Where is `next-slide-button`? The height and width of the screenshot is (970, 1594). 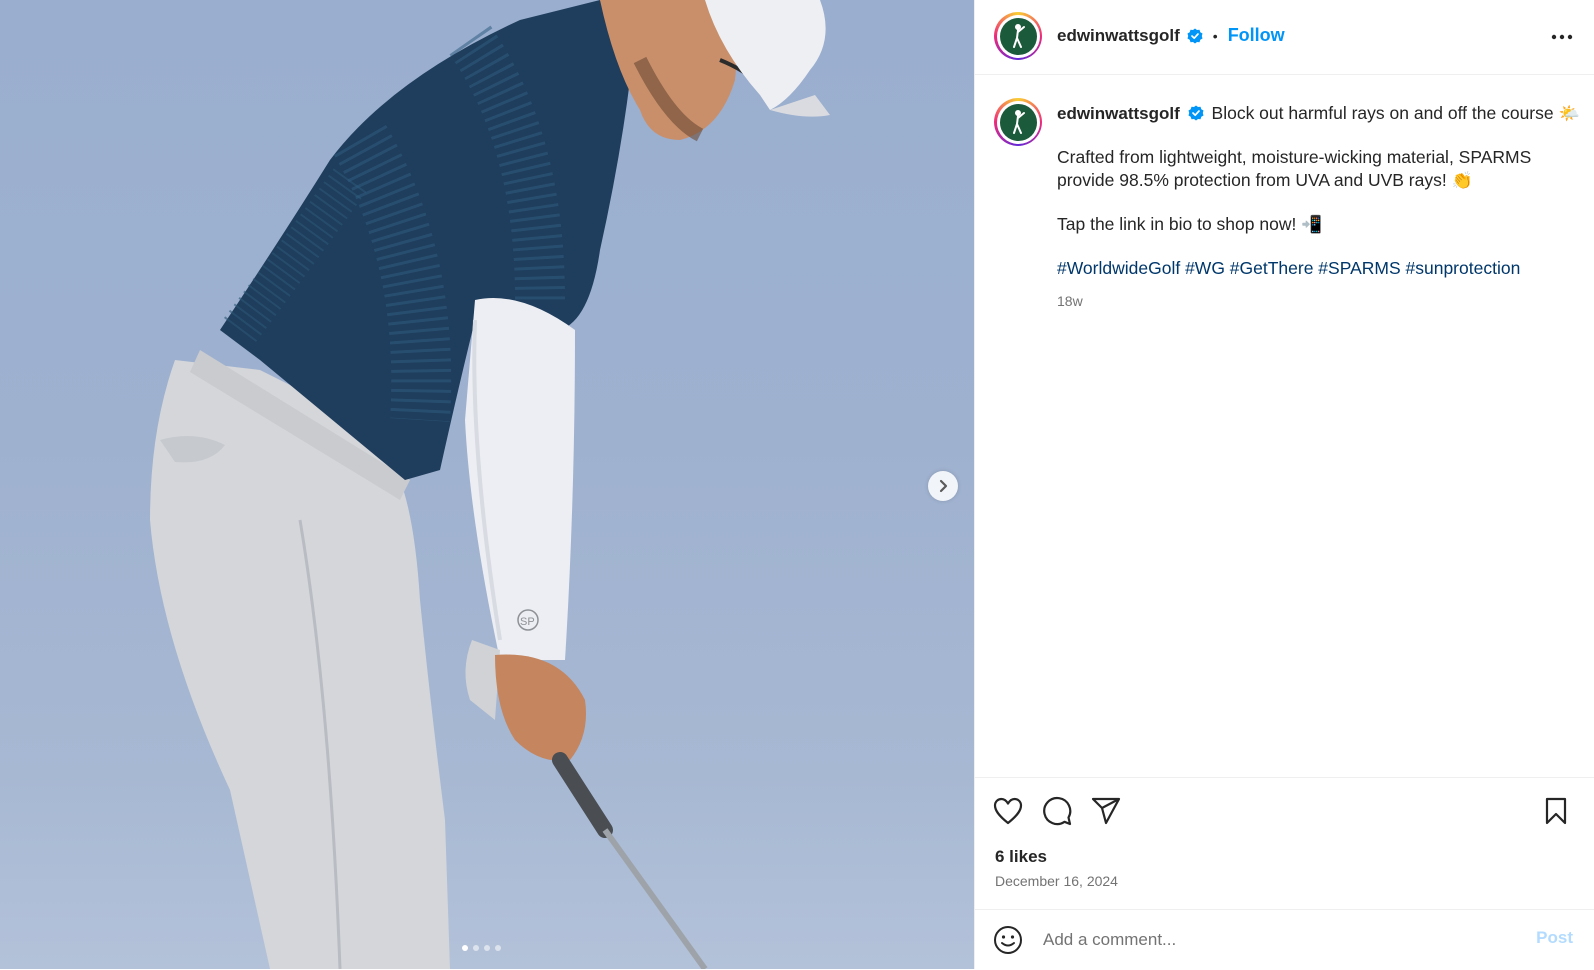 next-slide-button is located at coordinates (943, 486).